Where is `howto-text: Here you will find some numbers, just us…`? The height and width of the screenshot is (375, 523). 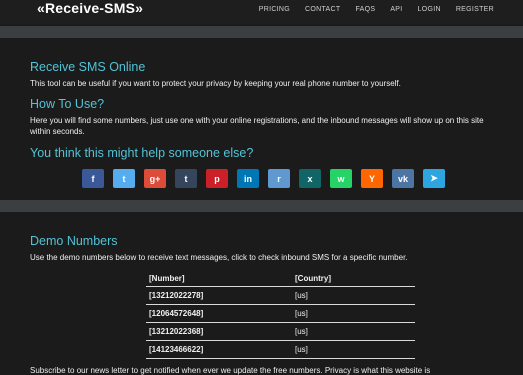 howto-text: Here you will find some numbers, just us… is located at coordinates (257, 126).